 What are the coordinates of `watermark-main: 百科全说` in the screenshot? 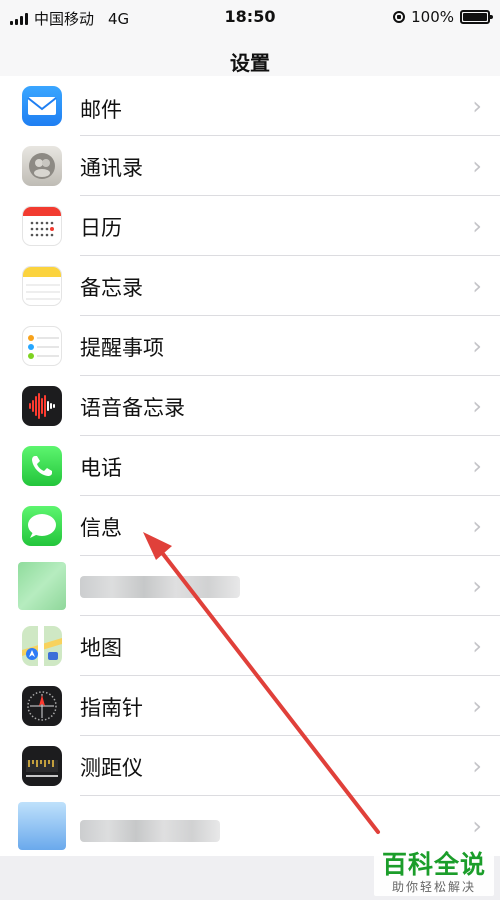 It's located at (433, 864).